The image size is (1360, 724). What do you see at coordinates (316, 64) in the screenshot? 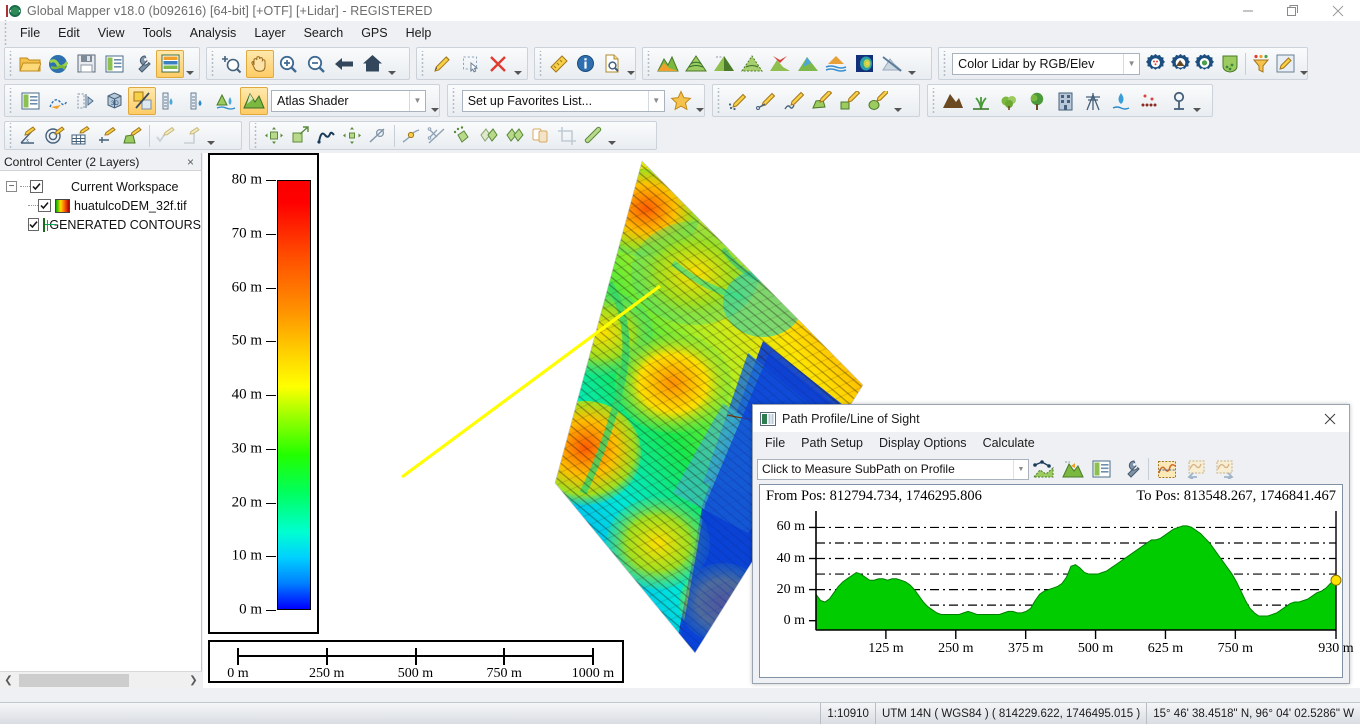
I see `zoom-out-icon` at bounding box center [316, 64].